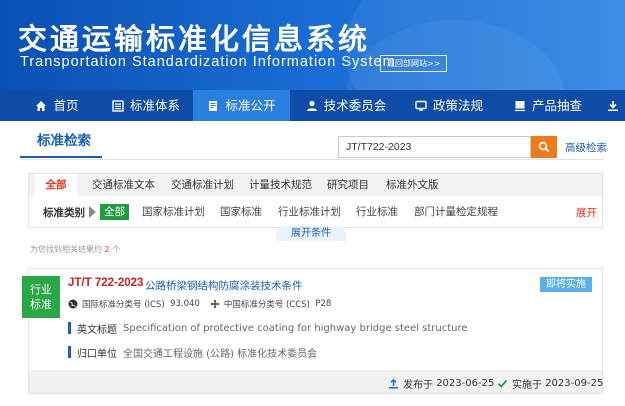  What do you see at coordinates (114, 212) in the screenshot?
I see `type-chip-all: 全部` at bounding box center [114, 212].